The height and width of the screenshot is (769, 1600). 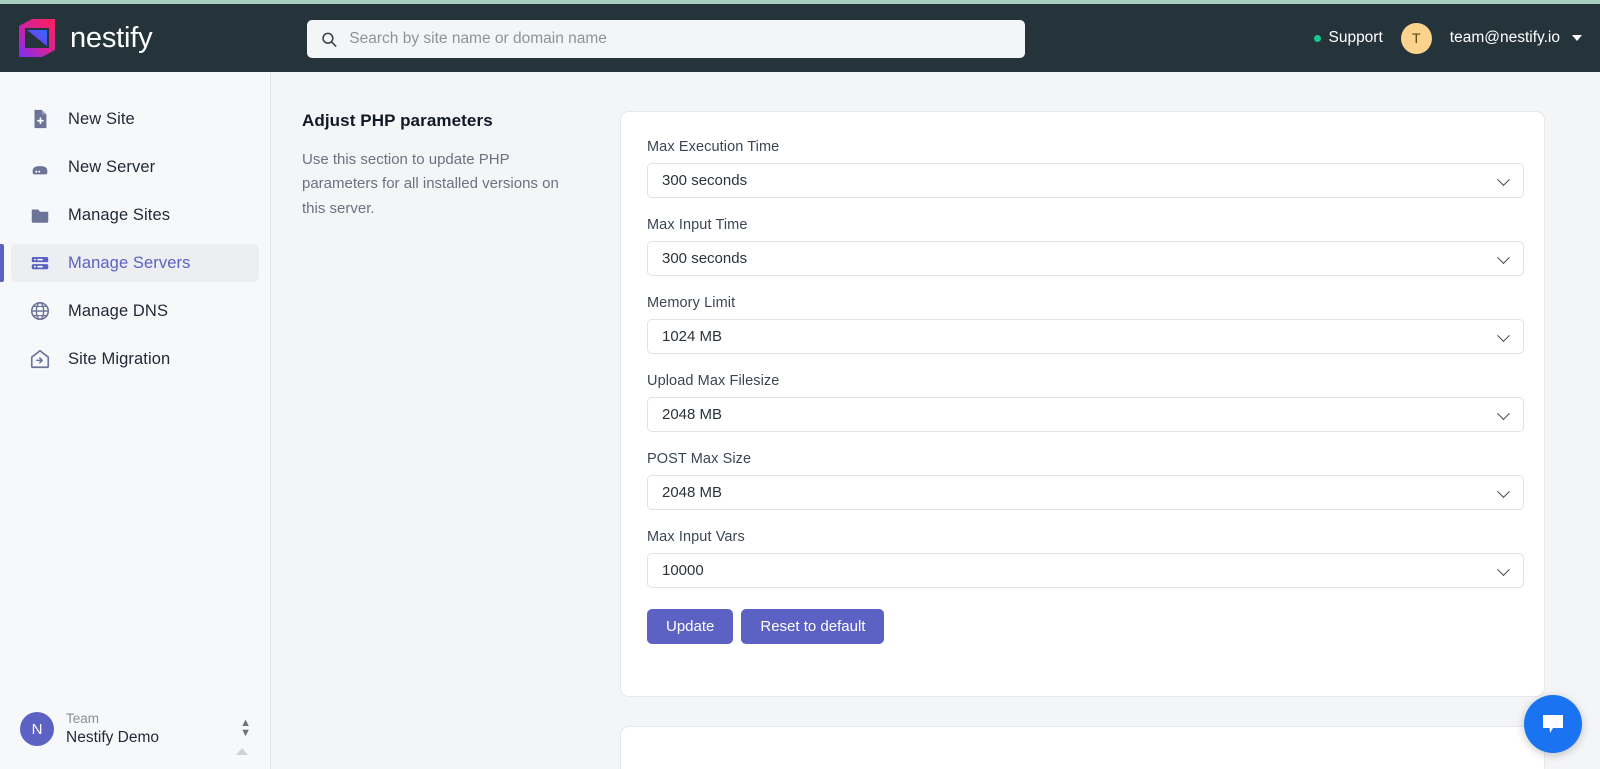 I want to click on field-label: POST Max Size, so click(x=699, y=459).